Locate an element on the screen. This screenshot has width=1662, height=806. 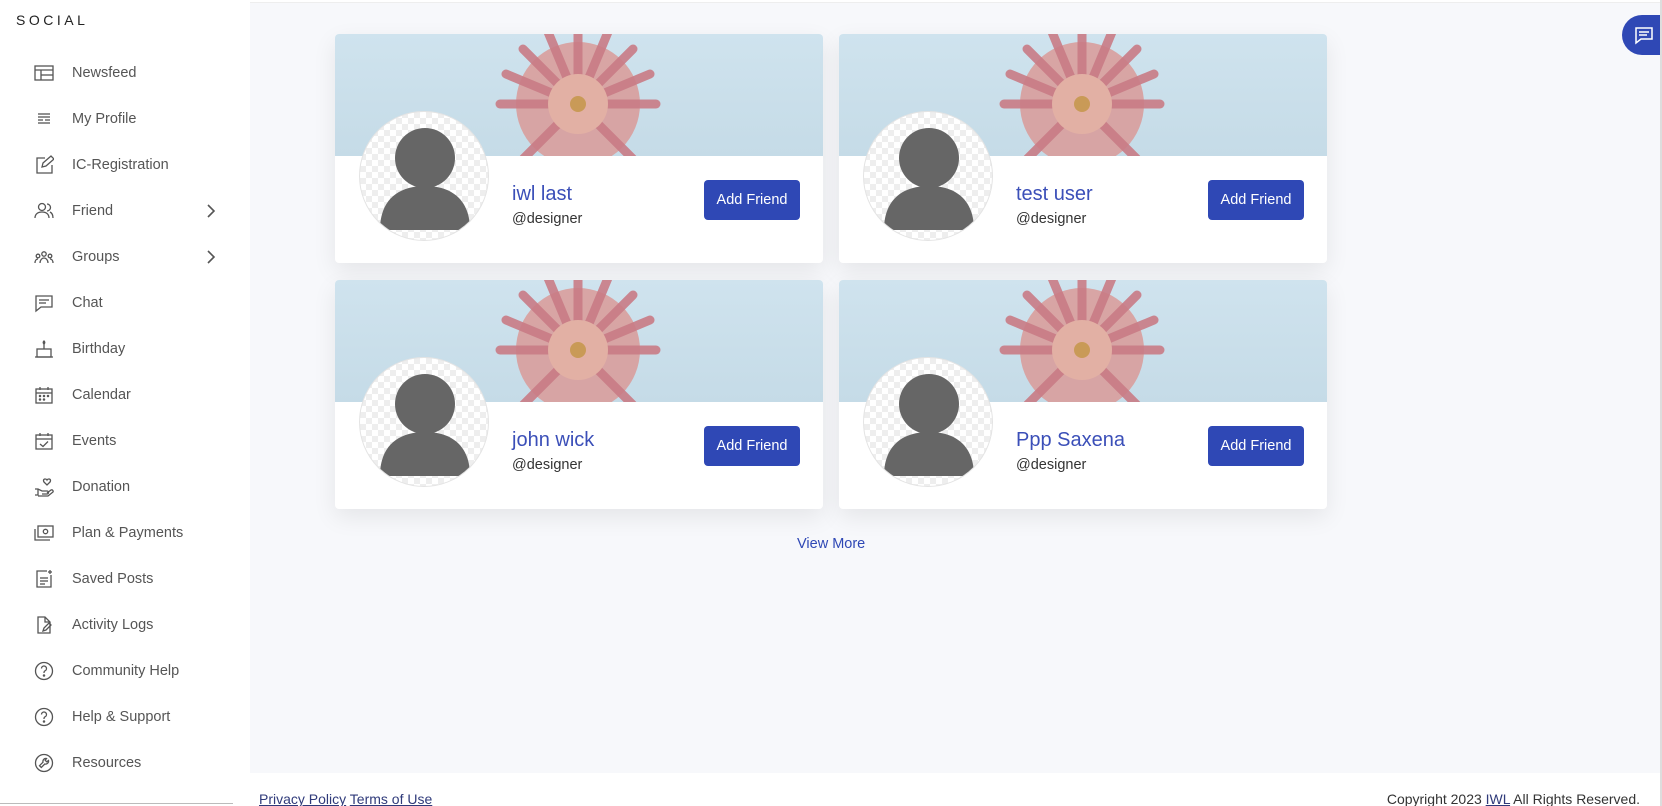
sidebar-item-label: Newsfeed is located at coordinates (104, 73).